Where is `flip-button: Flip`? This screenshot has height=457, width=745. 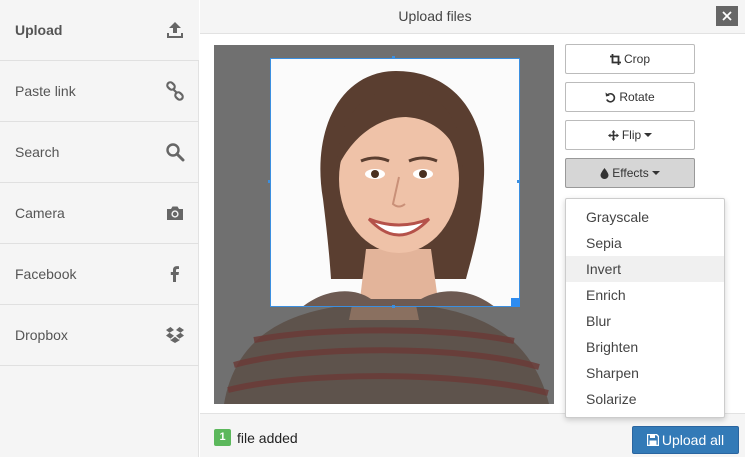 flip-button: Flip is located at coordinates (630, 135).